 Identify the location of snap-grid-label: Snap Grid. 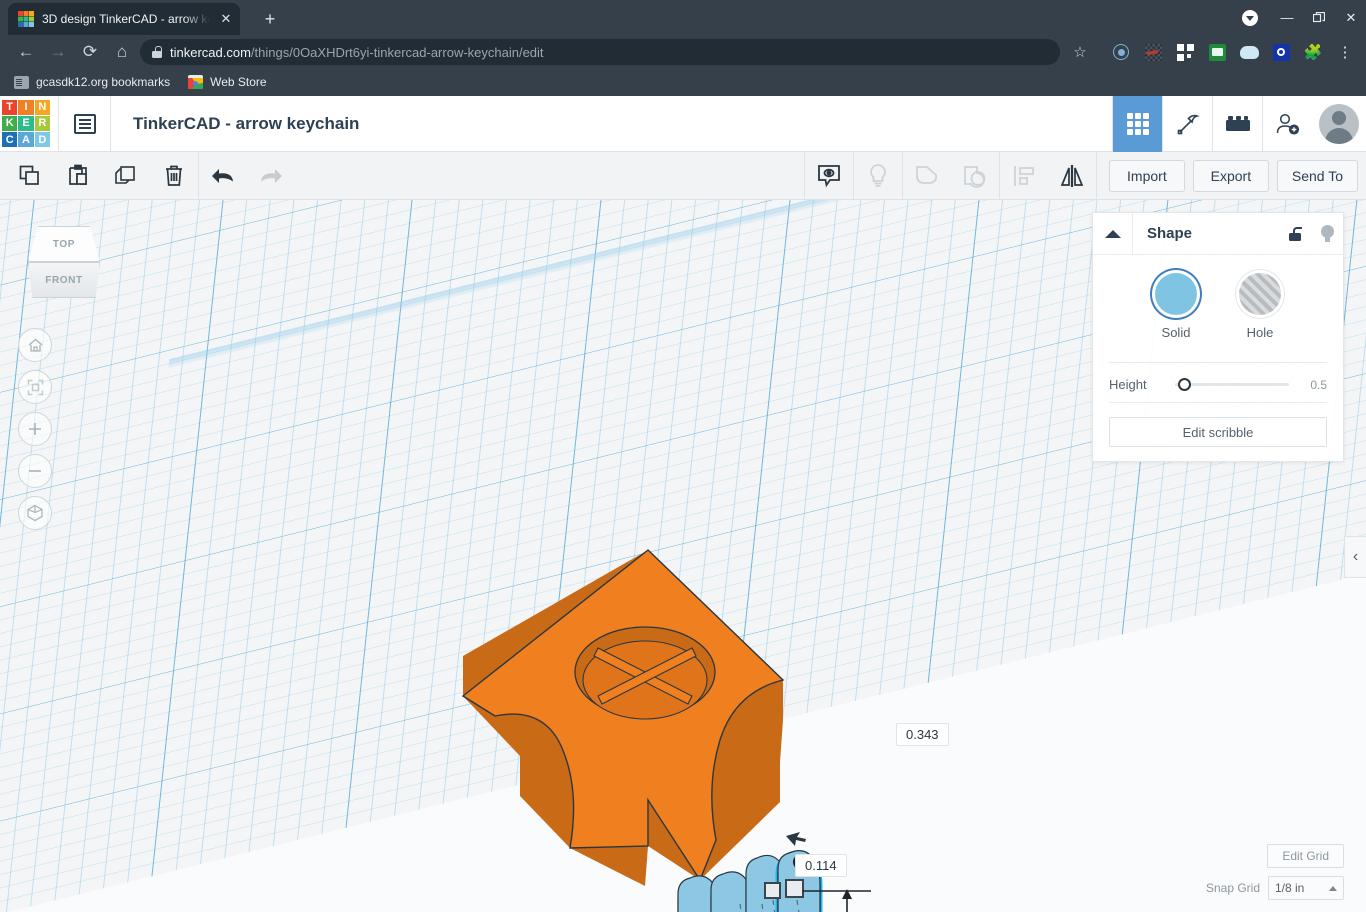
(1232, 888).